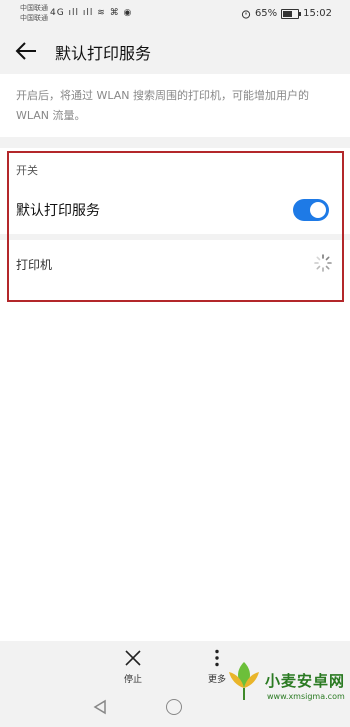  I want to click on app-bar: 默认打印服务, so click(175, 51).